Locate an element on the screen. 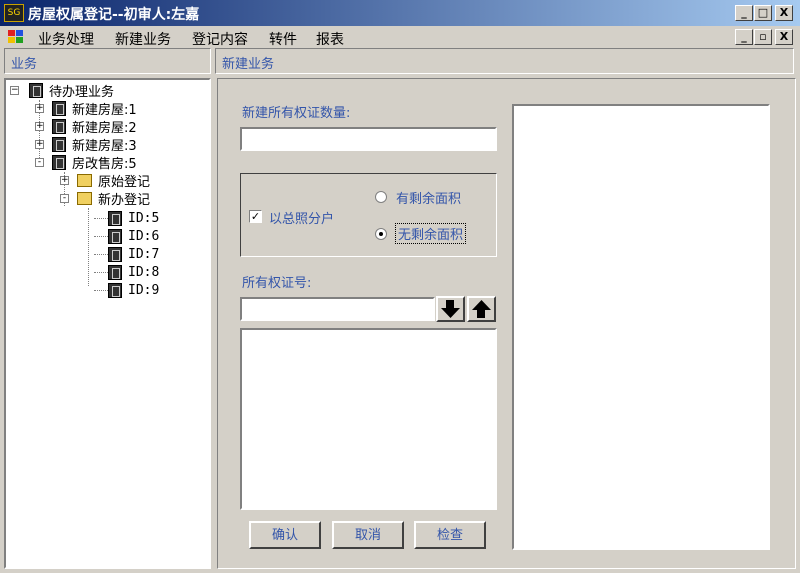 The image size is (800, 573). collapse-icon: − is located at coordinates (14, 90).